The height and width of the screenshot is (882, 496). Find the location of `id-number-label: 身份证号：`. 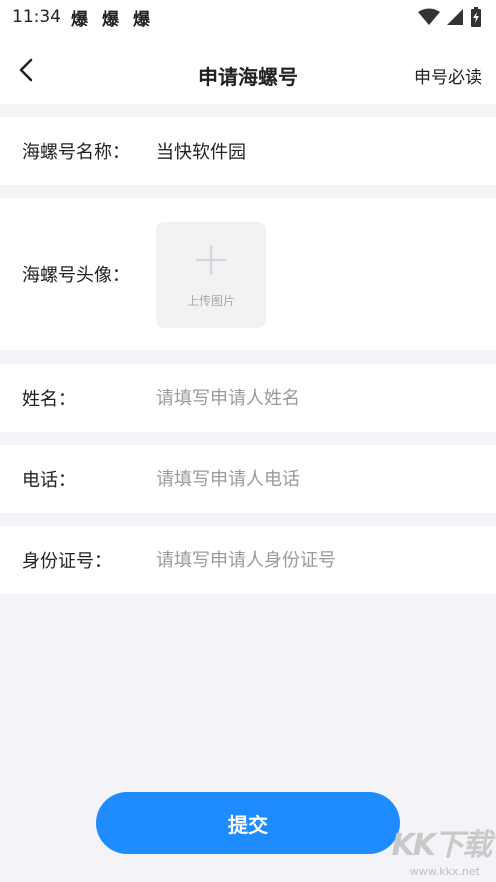

id-number-label: 身份证号： is located at coordinates (67, 561).